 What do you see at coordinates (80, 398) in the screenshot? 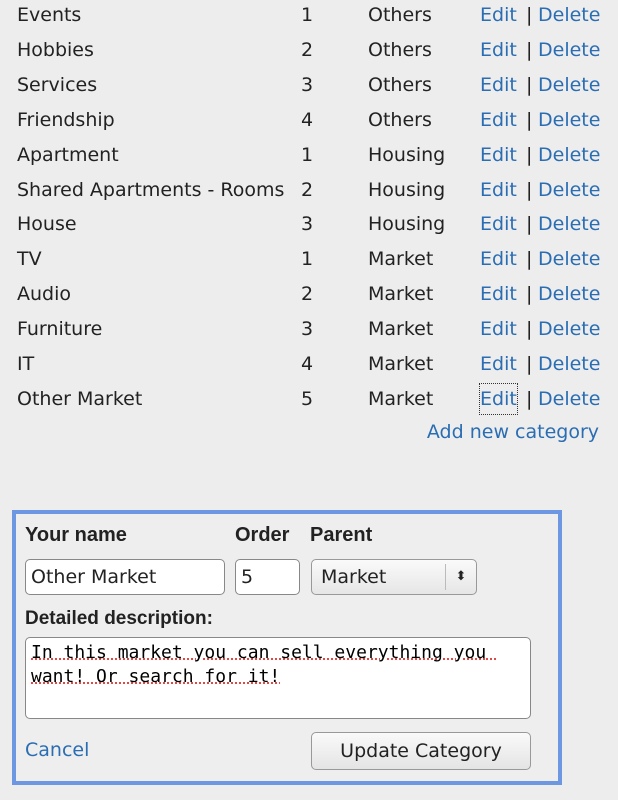
I see `category-name: Other Market` at bounding box center [80, 398].